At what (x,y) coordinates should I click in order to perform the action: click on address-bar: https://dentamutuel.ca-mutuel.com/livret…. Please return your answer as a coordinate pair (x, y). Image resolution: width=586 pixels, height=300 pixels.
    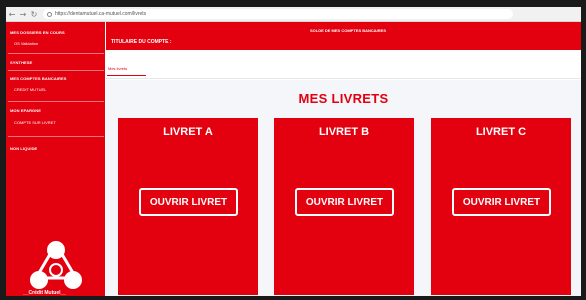
    Looking at the image, I should click on (278, 14).